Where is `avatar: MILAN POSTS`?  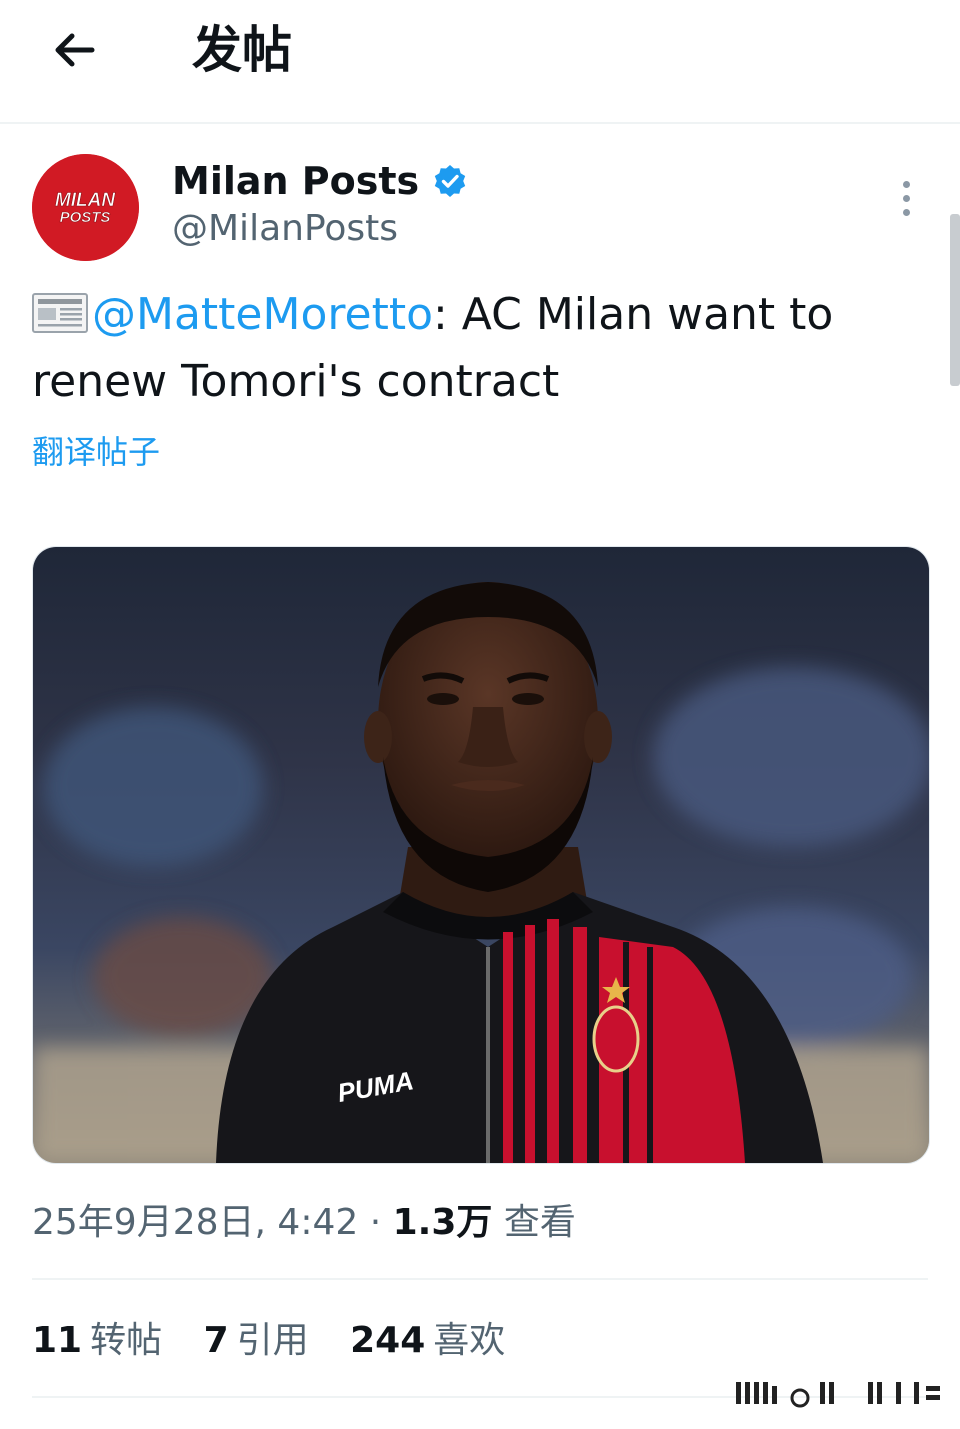 avatar: MILAN POSTS is located at coordinates (85, 207).